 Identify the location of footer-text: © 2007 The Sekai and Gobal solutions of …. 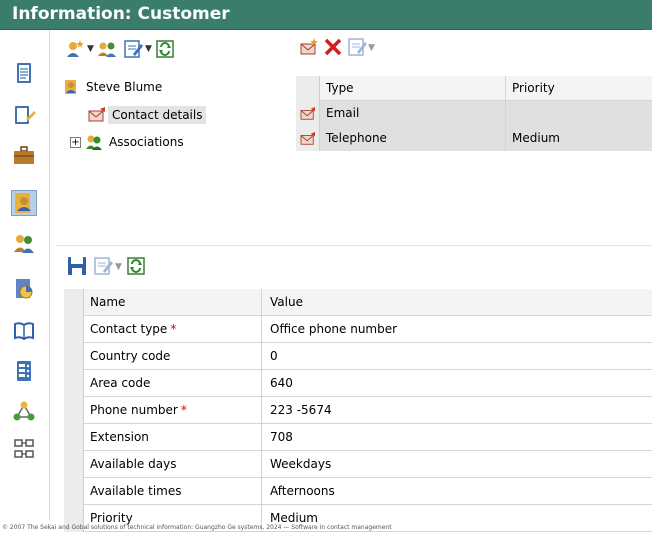
(197, 527).